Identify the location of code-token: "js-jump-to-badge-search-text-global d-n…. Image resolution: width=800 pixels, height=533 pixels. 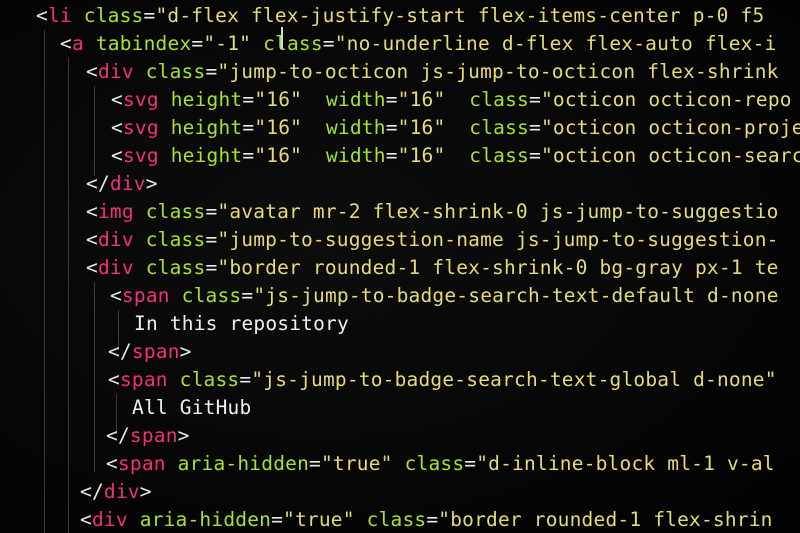
(514, 379).